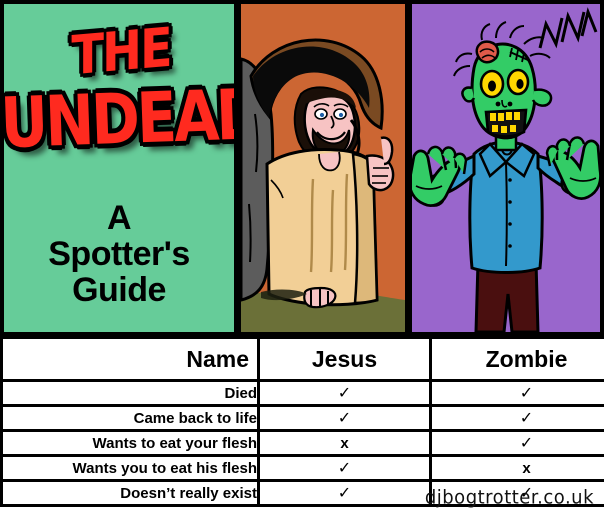  Describe the element at coordinates (119, 290) in the screenshot. I see `subtitle-line-3: Guide` at that location.